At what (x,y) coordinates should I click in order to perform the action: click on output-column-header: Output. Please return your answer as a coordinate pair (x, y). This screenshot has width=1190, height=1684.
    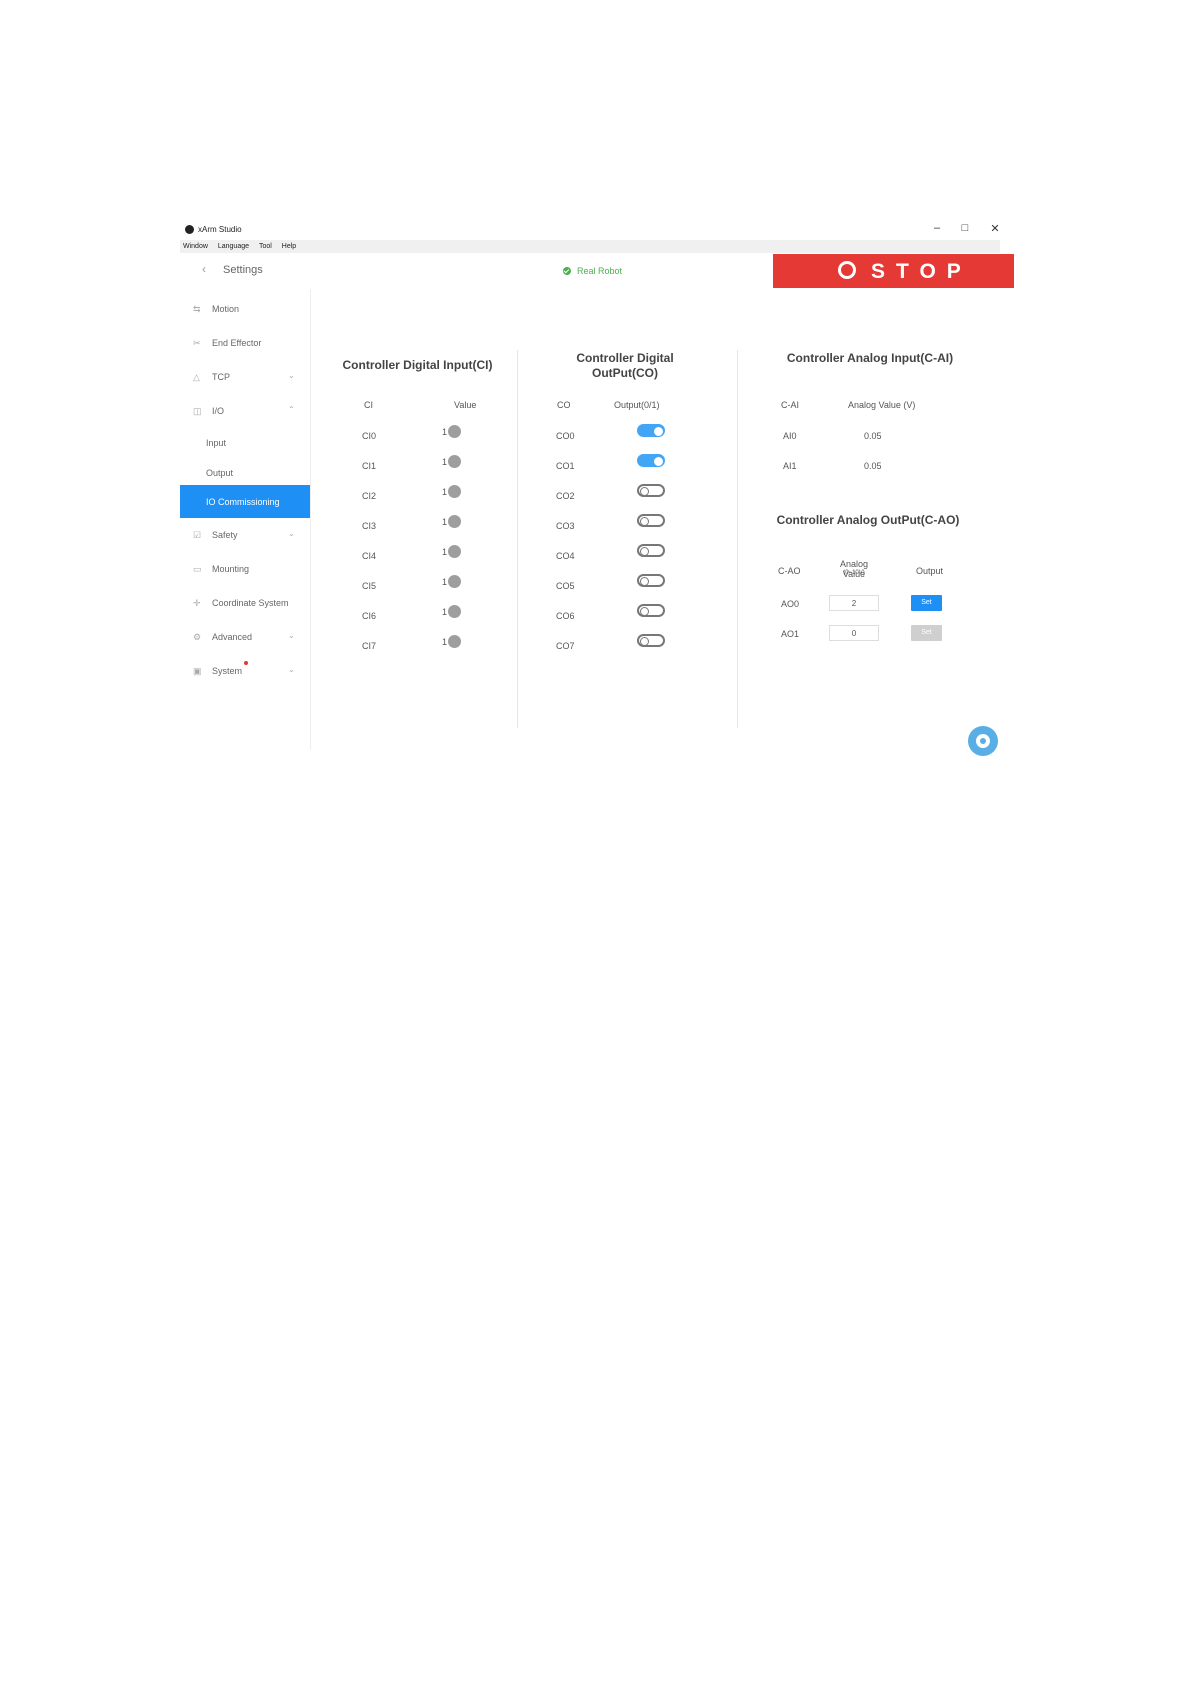
    Looking at the image, I should click on (930, 571).